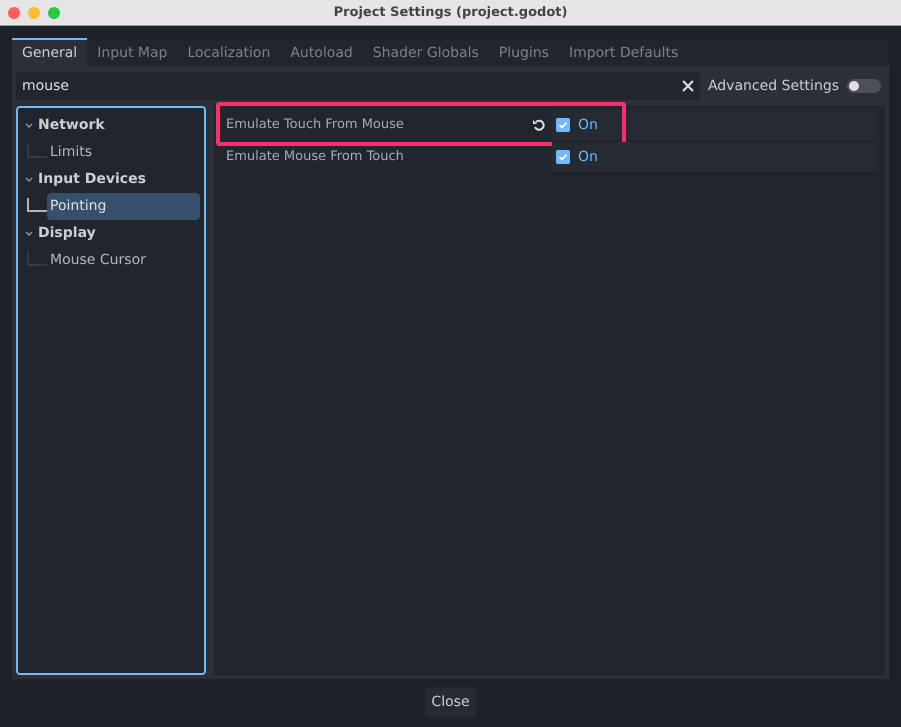 The height and width of the screenshot is (727, 901). What do you see at coordinates (523, 52) in the screenshot?
I see `tab: Plugins` at bounding box center [523, 52].